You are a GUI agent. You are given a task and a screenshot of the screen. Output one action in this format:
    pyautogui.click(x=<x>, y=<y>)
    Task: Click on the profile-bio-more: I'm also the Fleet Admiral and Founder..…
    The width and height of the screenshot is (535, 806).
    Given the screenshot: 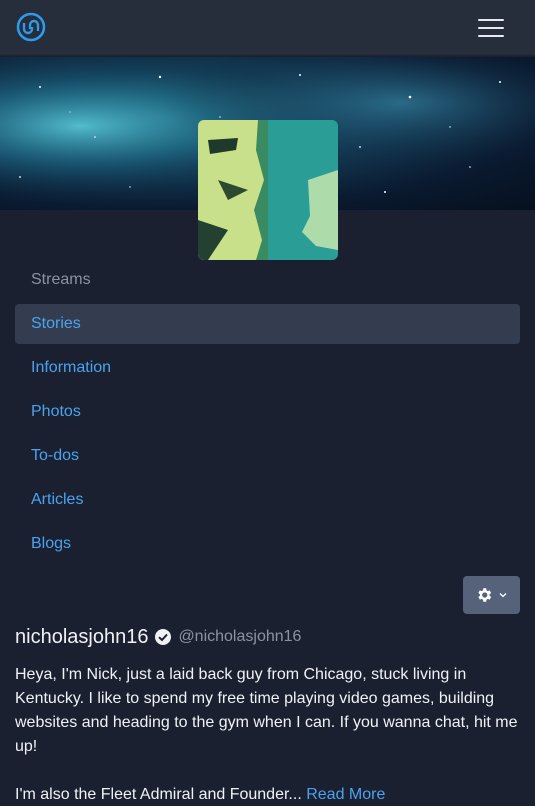 What is the action you would take?
    pyautogui.click(x=269, y=794)
    